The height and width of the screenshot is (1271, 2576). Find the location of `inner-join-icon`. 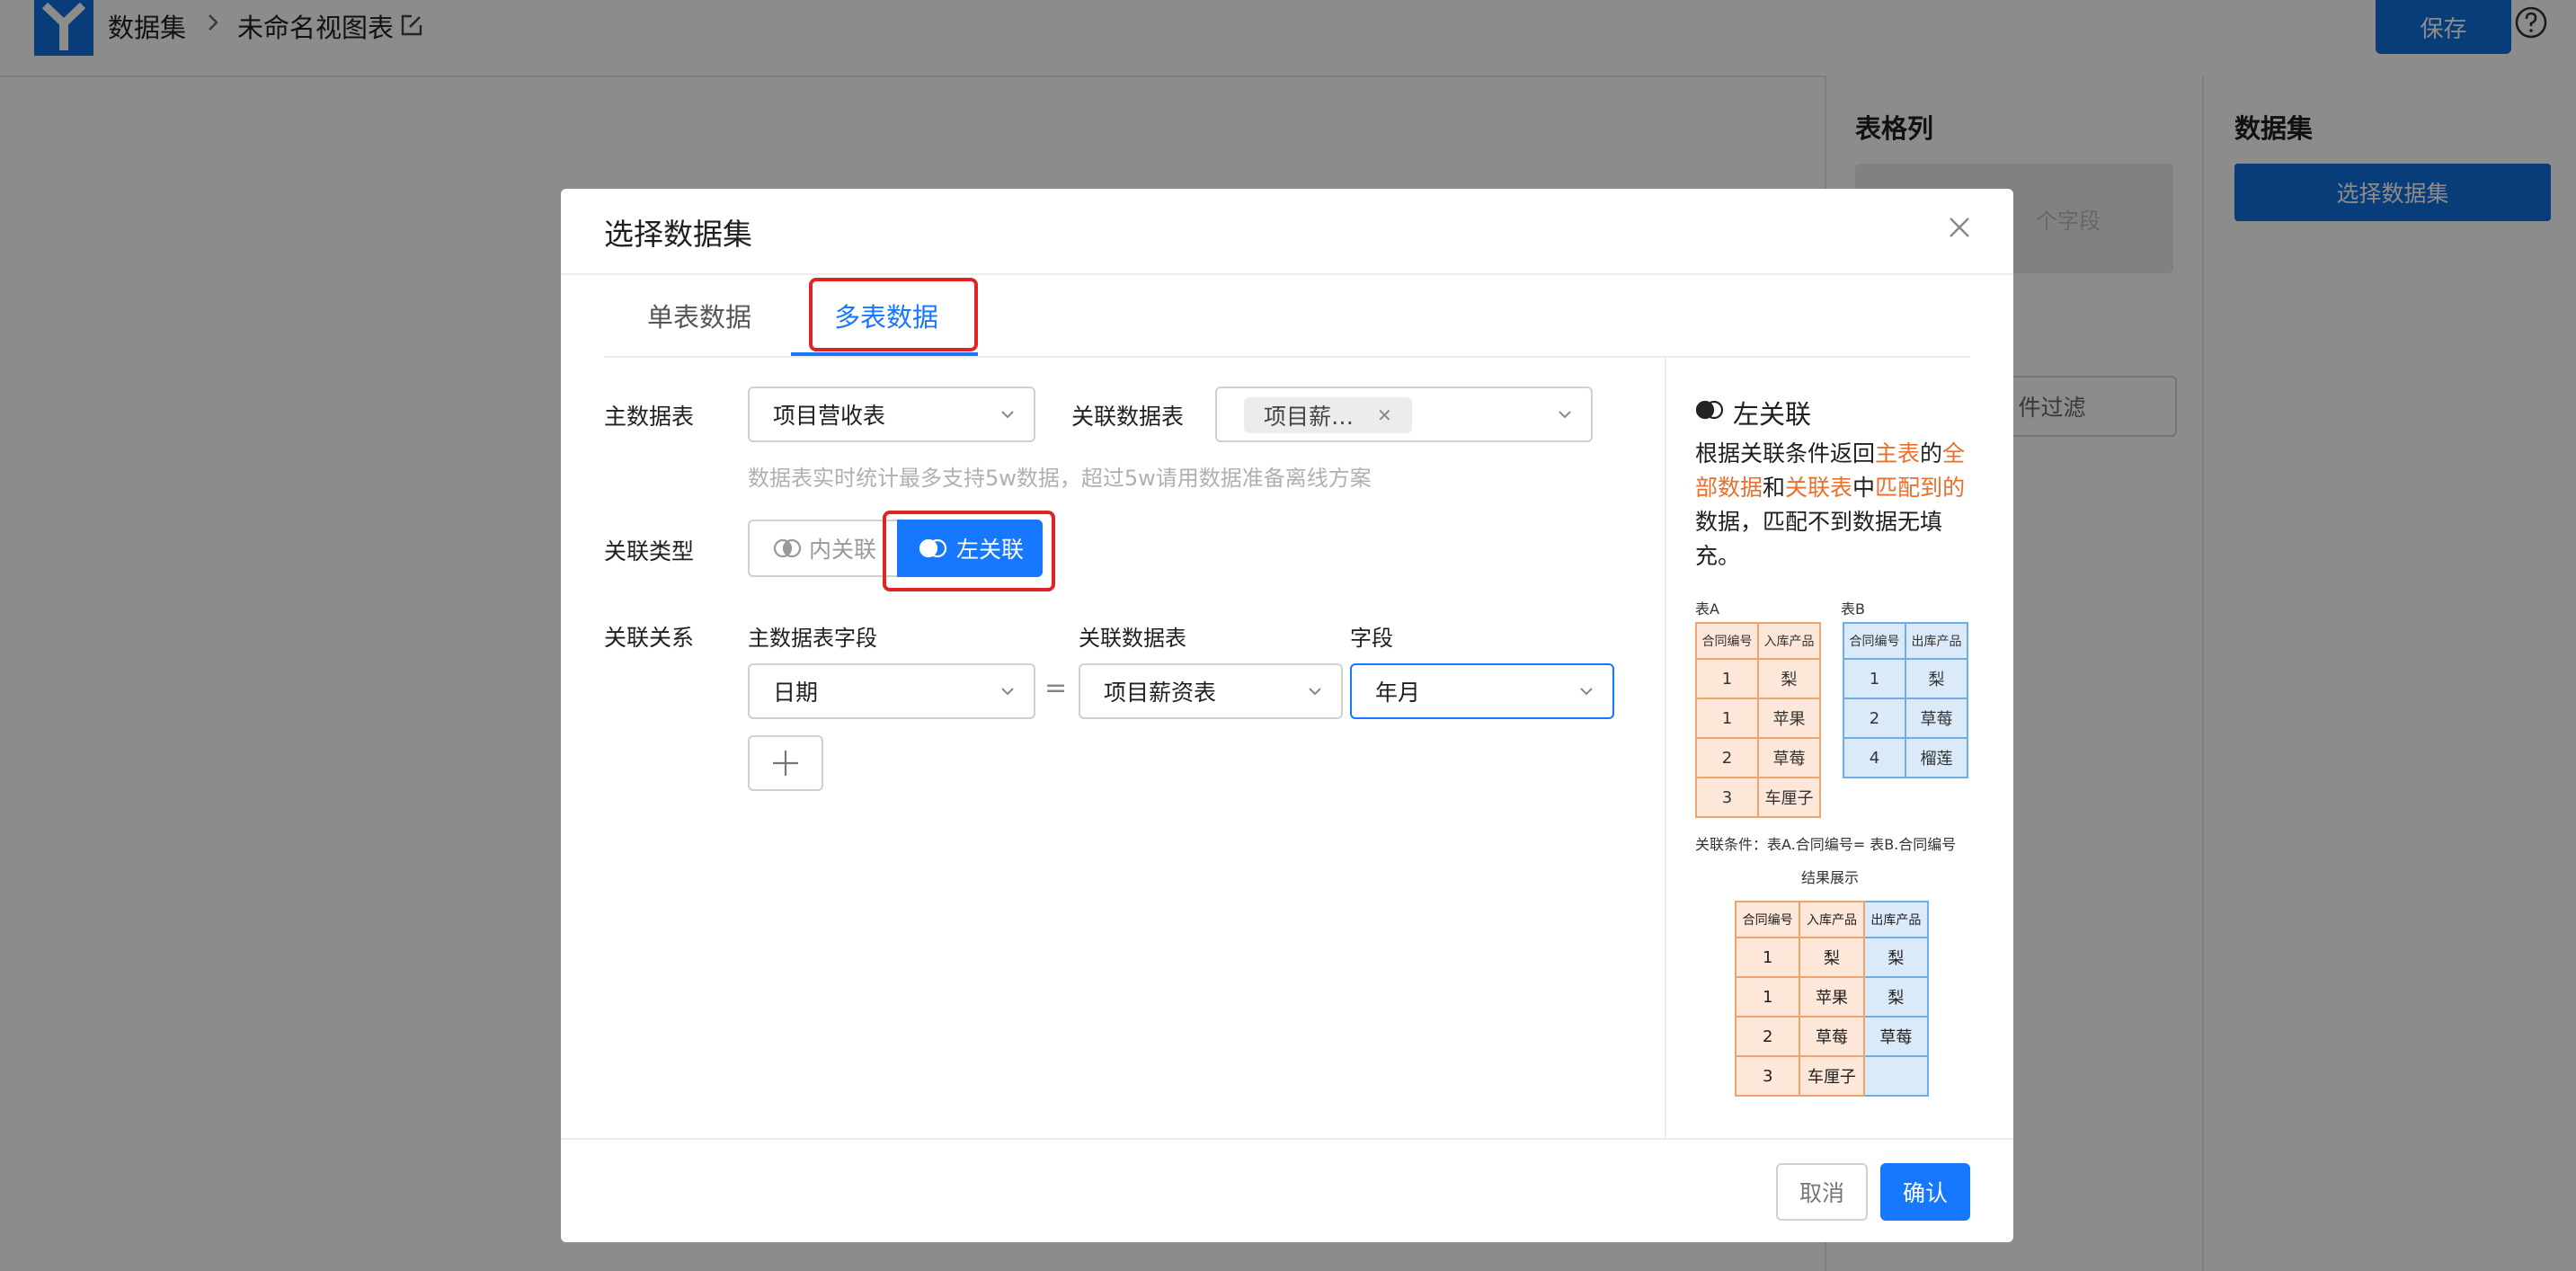

inner-join-icon is located at coordinates (787, 548).